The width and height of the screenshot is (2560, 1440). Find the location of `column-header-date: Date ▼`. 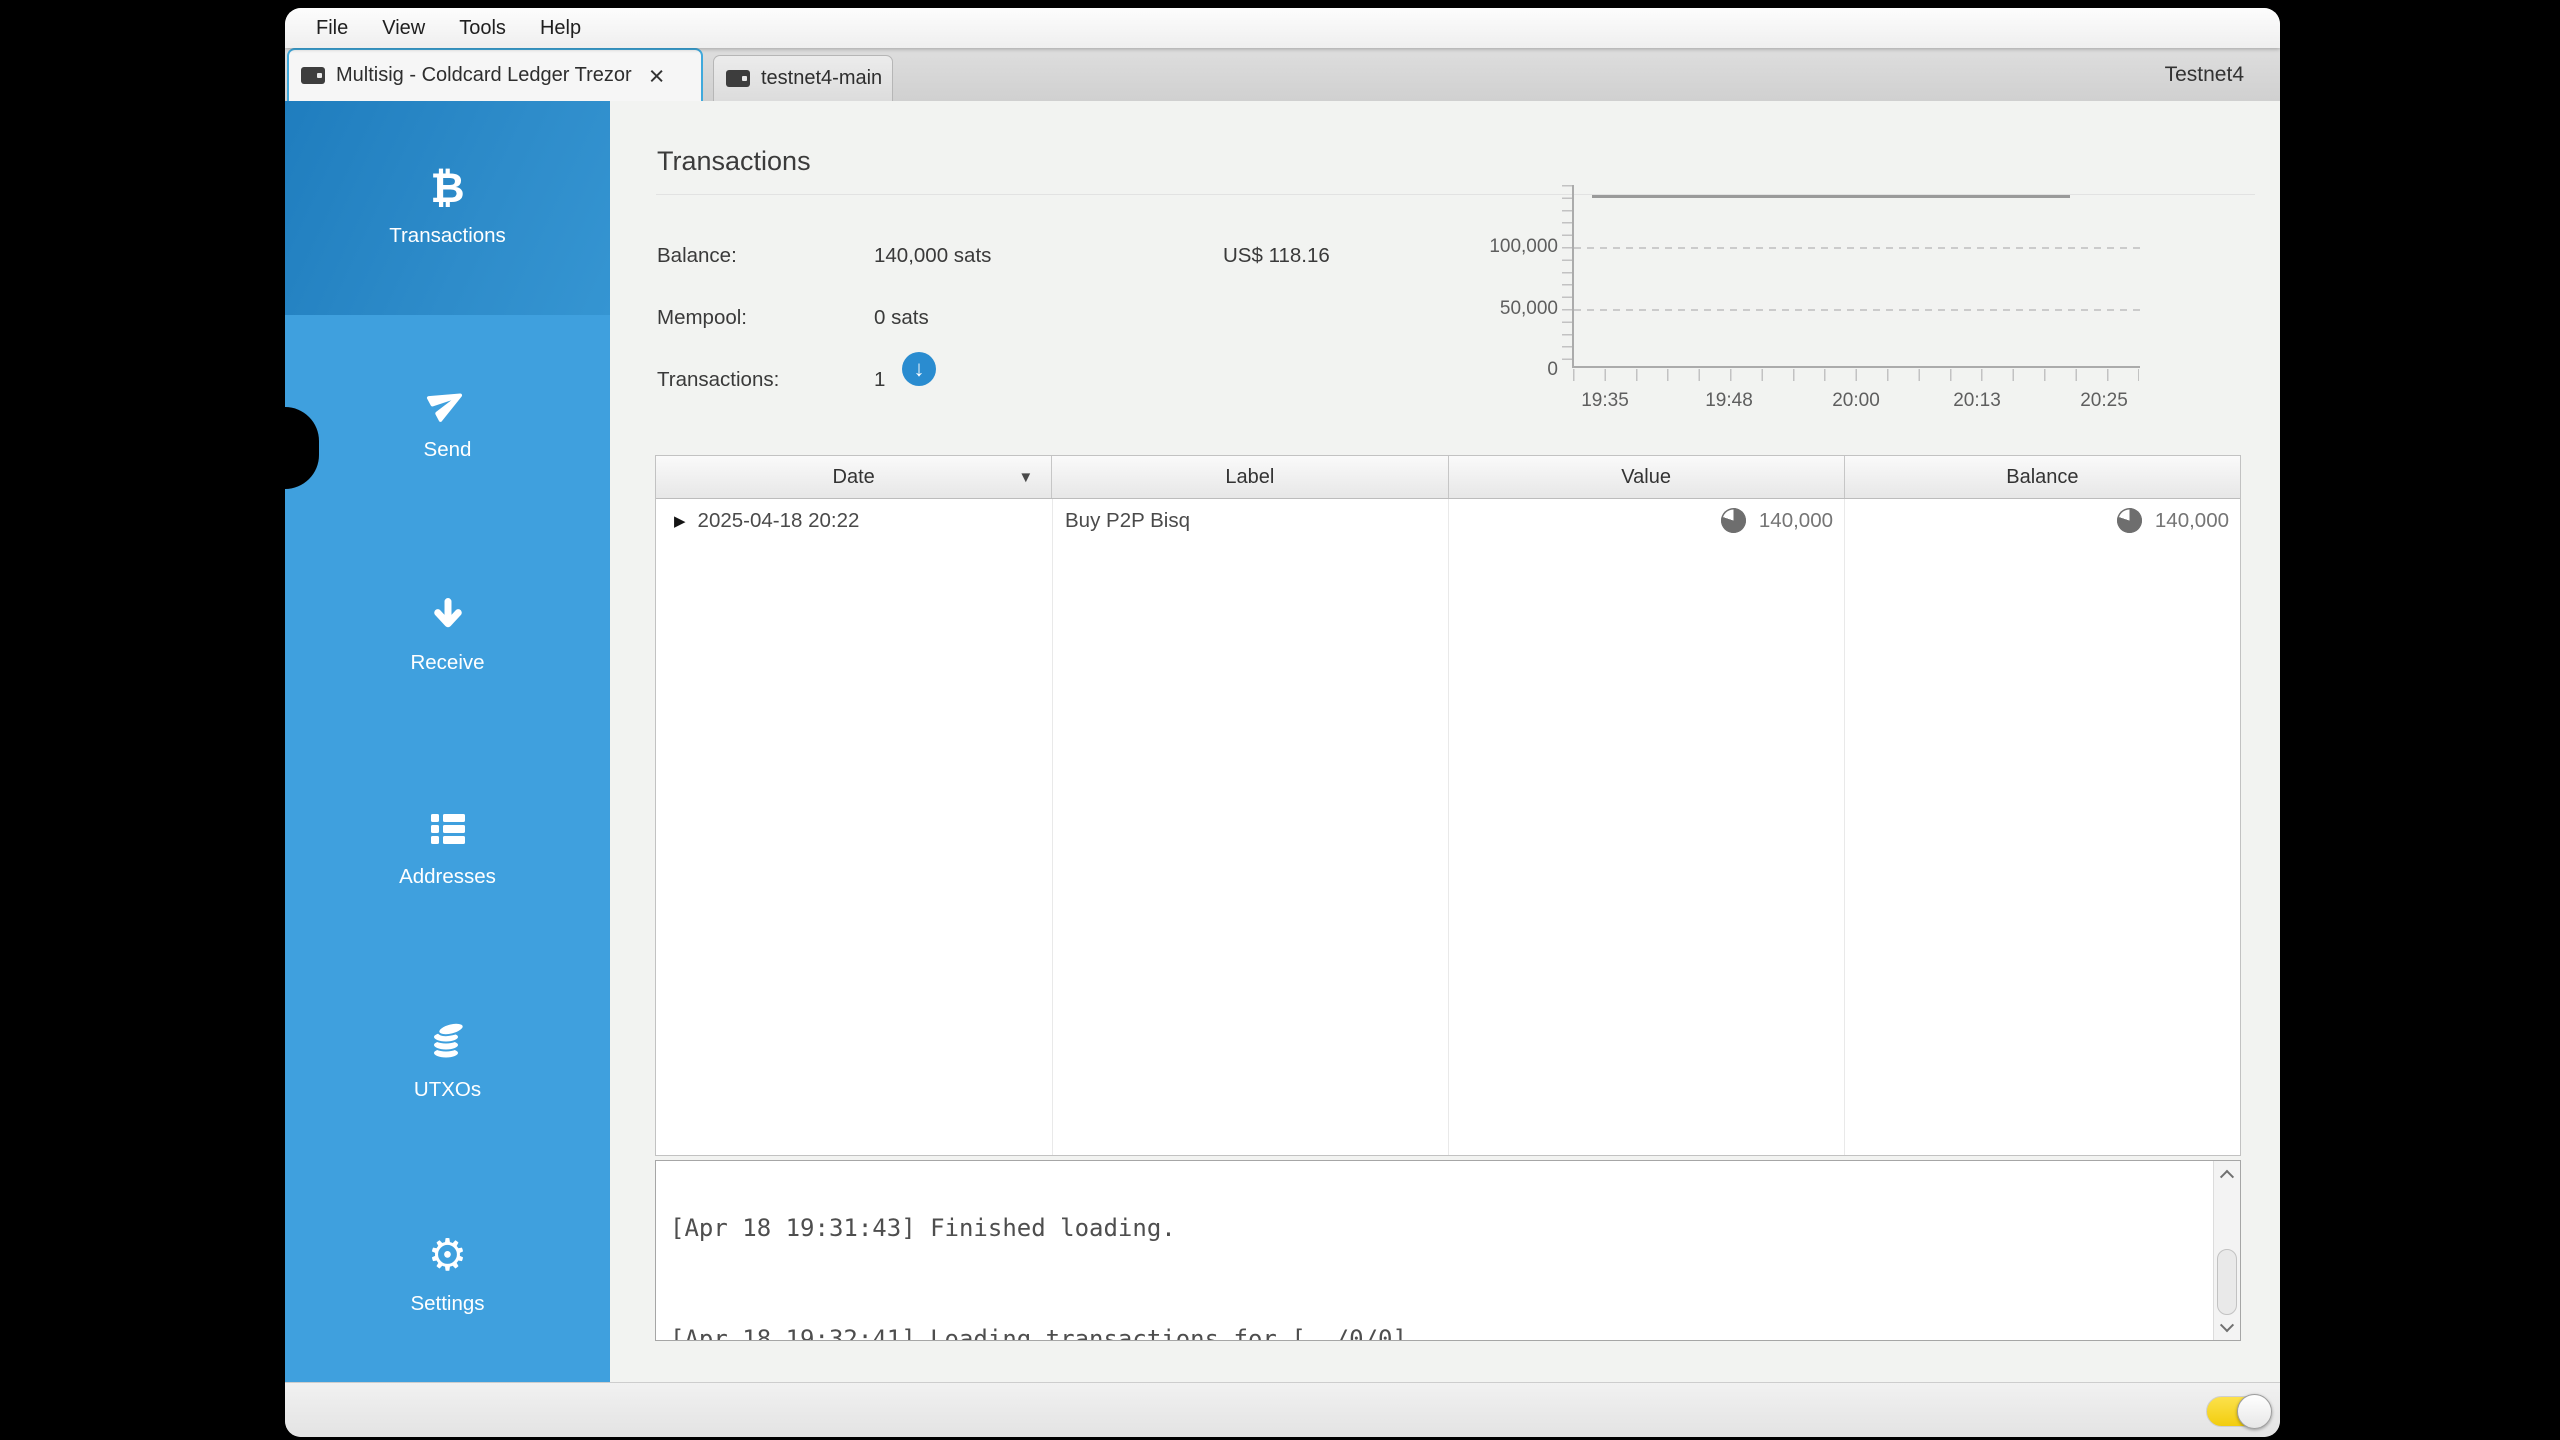

column-header-date: Date ▼ is located at coordinates (854, 477).